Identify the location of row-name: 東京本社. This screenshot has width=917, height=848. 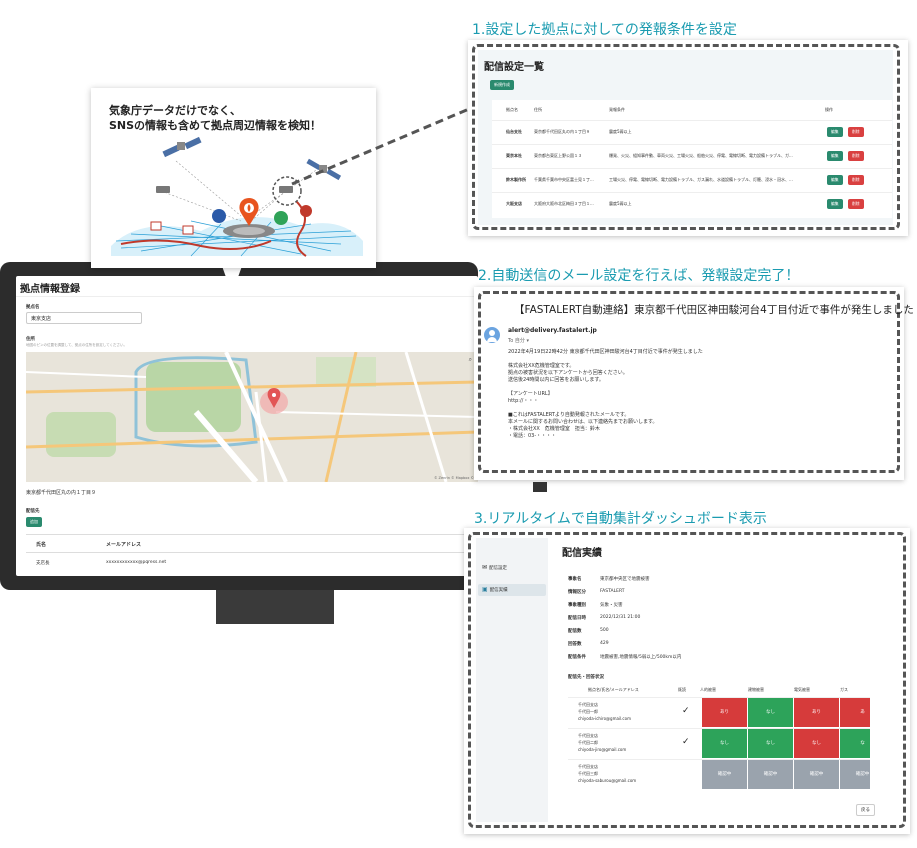
(514, 155).